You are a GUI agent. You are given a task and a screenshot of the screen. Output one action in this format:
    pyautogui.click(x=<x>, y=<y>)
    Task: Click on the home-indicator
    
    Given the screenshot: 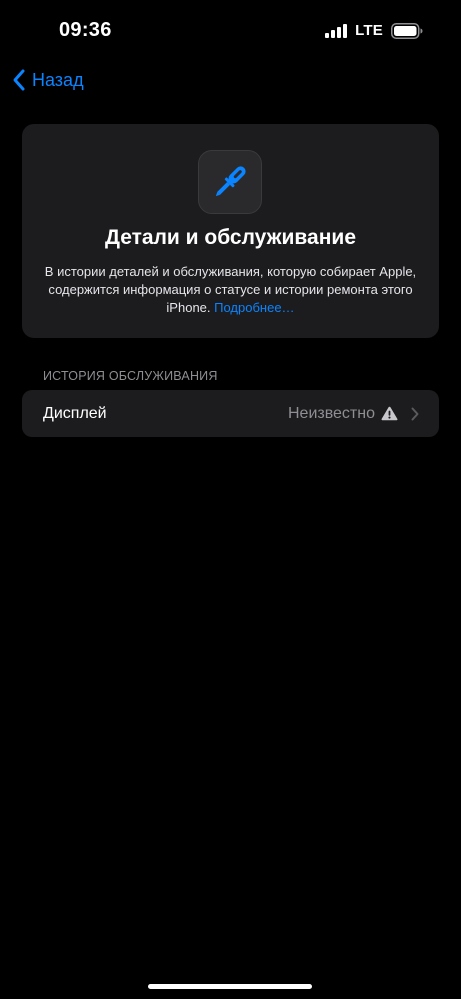 What is the action you would take?
    pyautogui.click(x=230, y=986)
    